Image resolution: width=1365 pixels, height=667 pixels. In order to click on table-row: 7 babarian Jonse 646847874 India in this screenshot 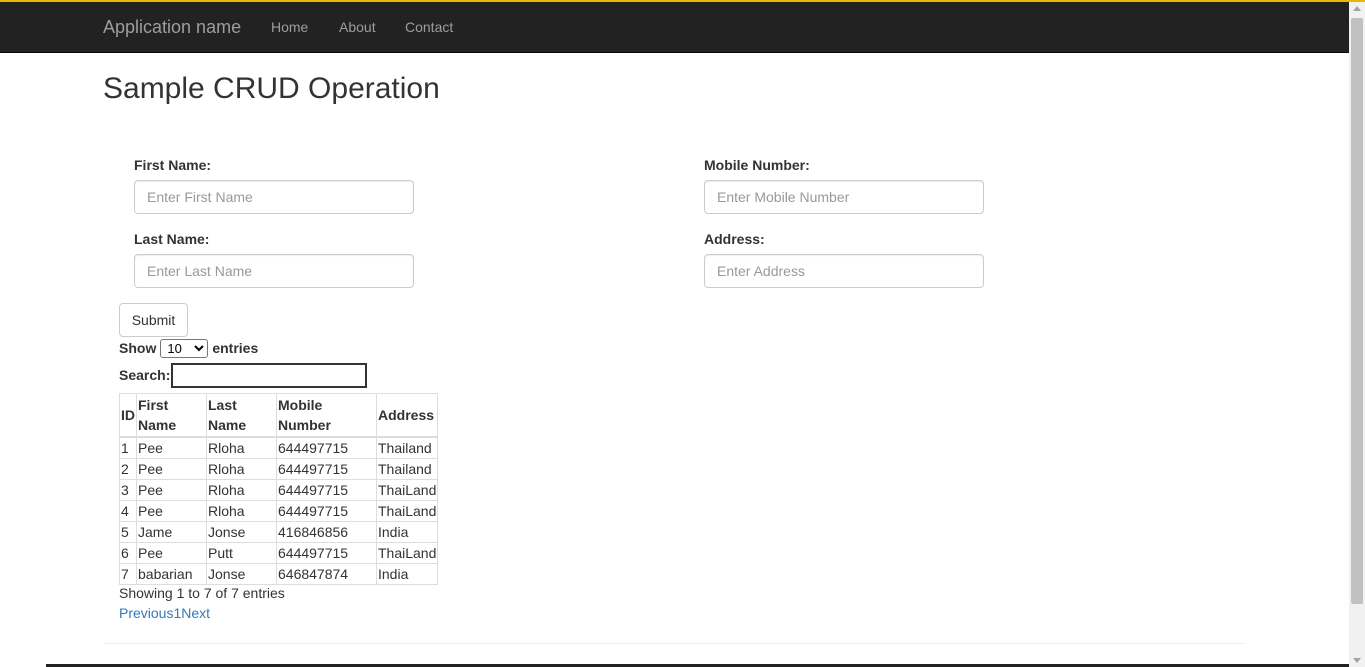, I will do `click(279, 574)`.